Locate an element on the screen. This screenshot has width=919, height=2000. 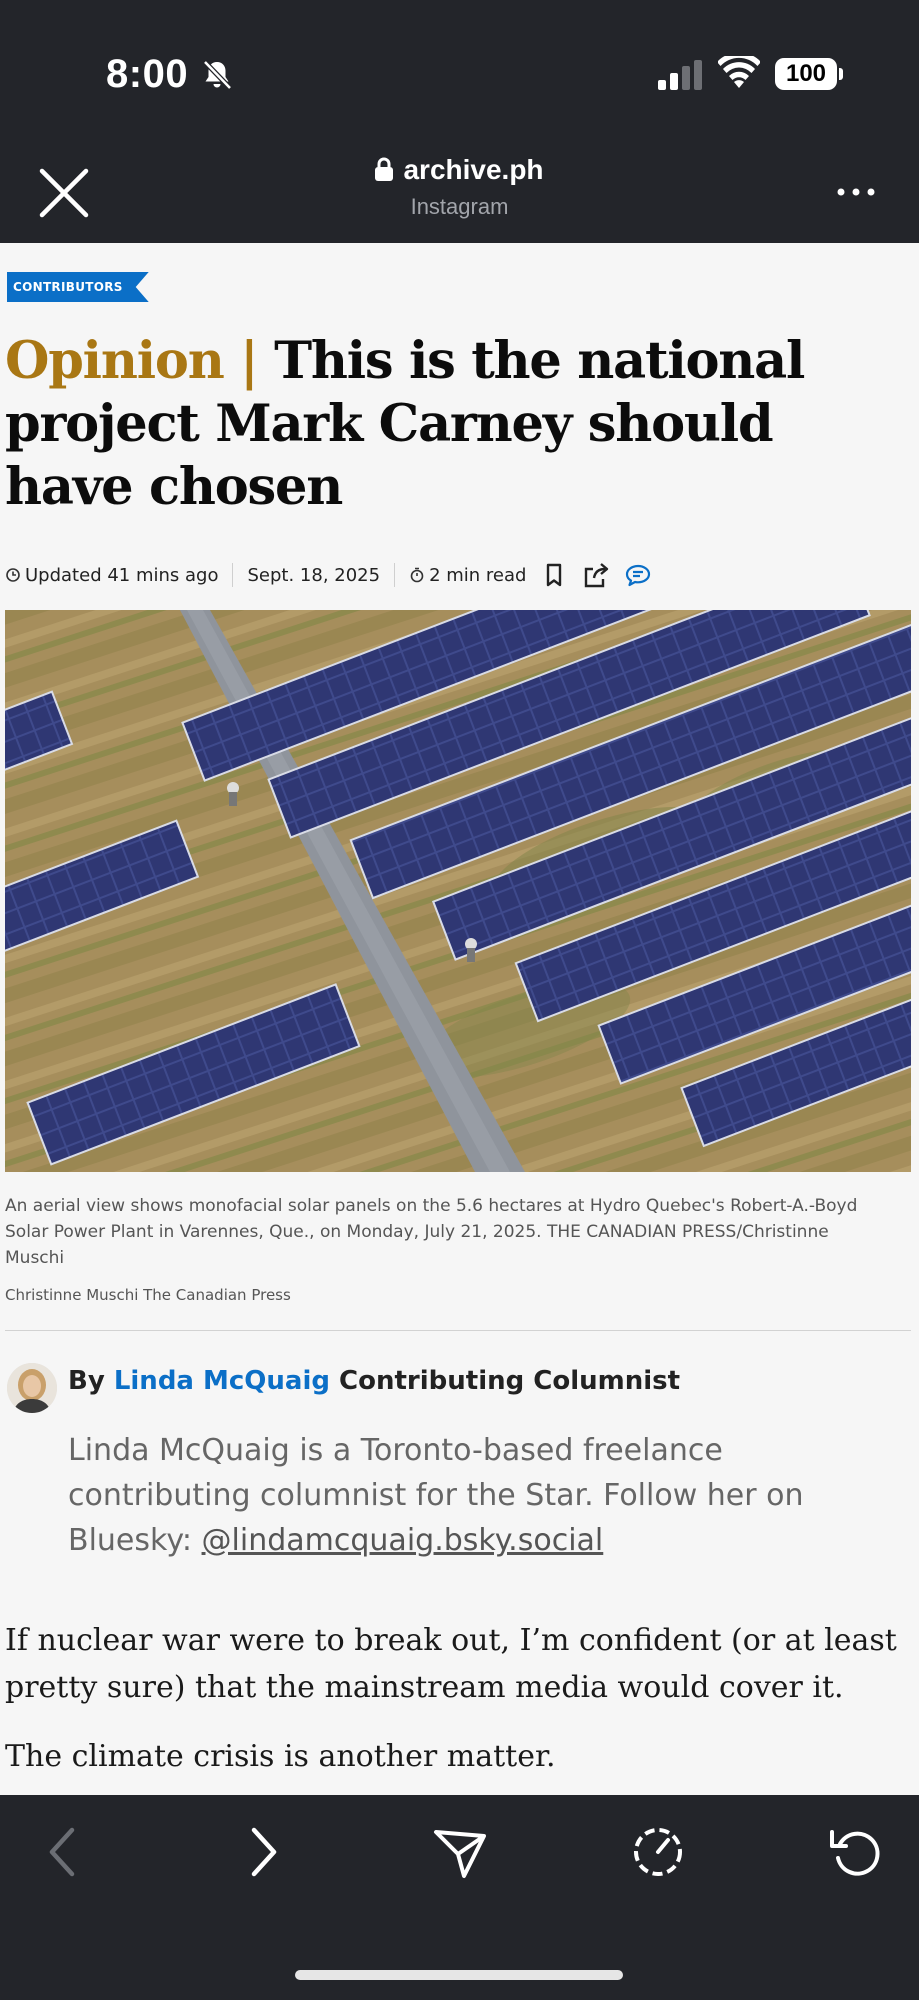
author-role: Contributing Columnist is located at coordinates (505, 1381).